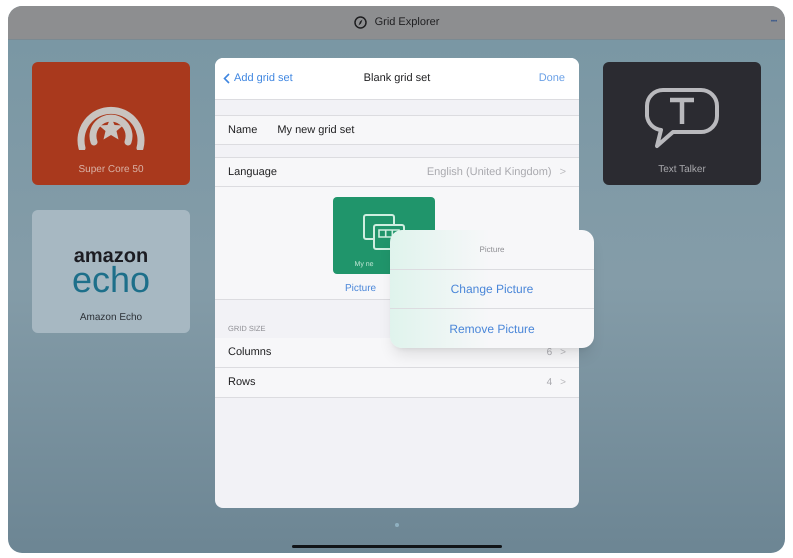 The height and width of the screenshot is (558, 793). What do you see at coordinates (407, 22) in the screenshot?
I see `window-title: Grid Explorer` at bounding box center [407, 22].